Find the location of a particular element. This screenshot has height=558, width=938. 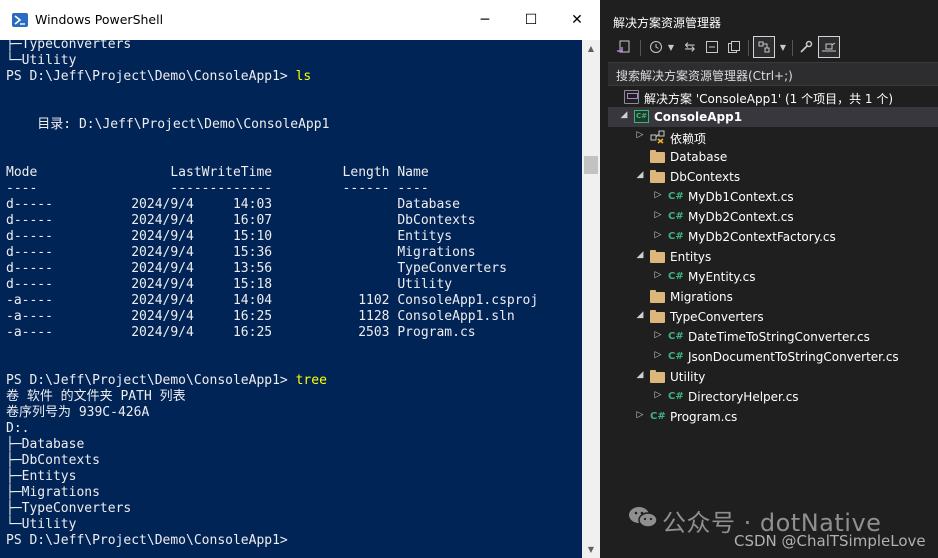

console-line: d----- 2024/9/4 15:18 Utility is located at coordinates (229, 284).